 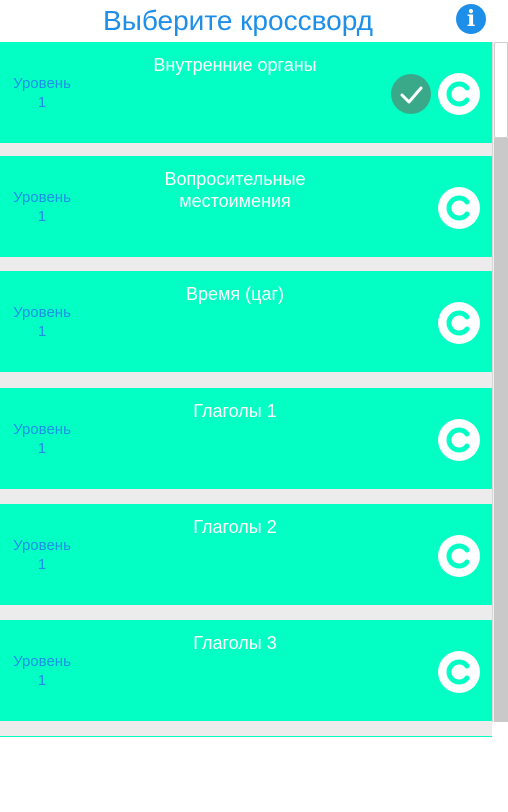 I want to click on scrollbar-track, so click(x=501, y=430).